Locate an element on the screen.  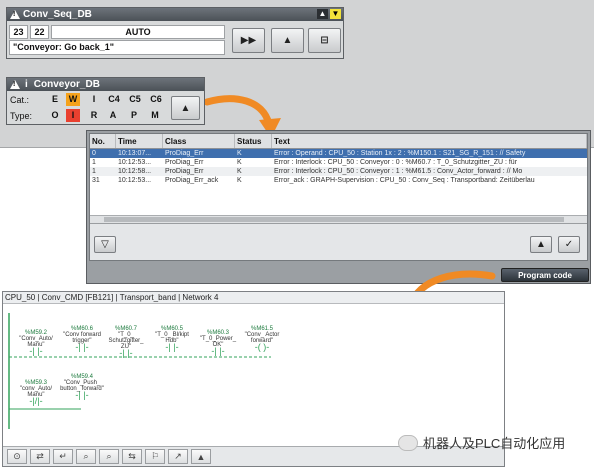
step-number-next: 22 is located at coordinates (39, 32).